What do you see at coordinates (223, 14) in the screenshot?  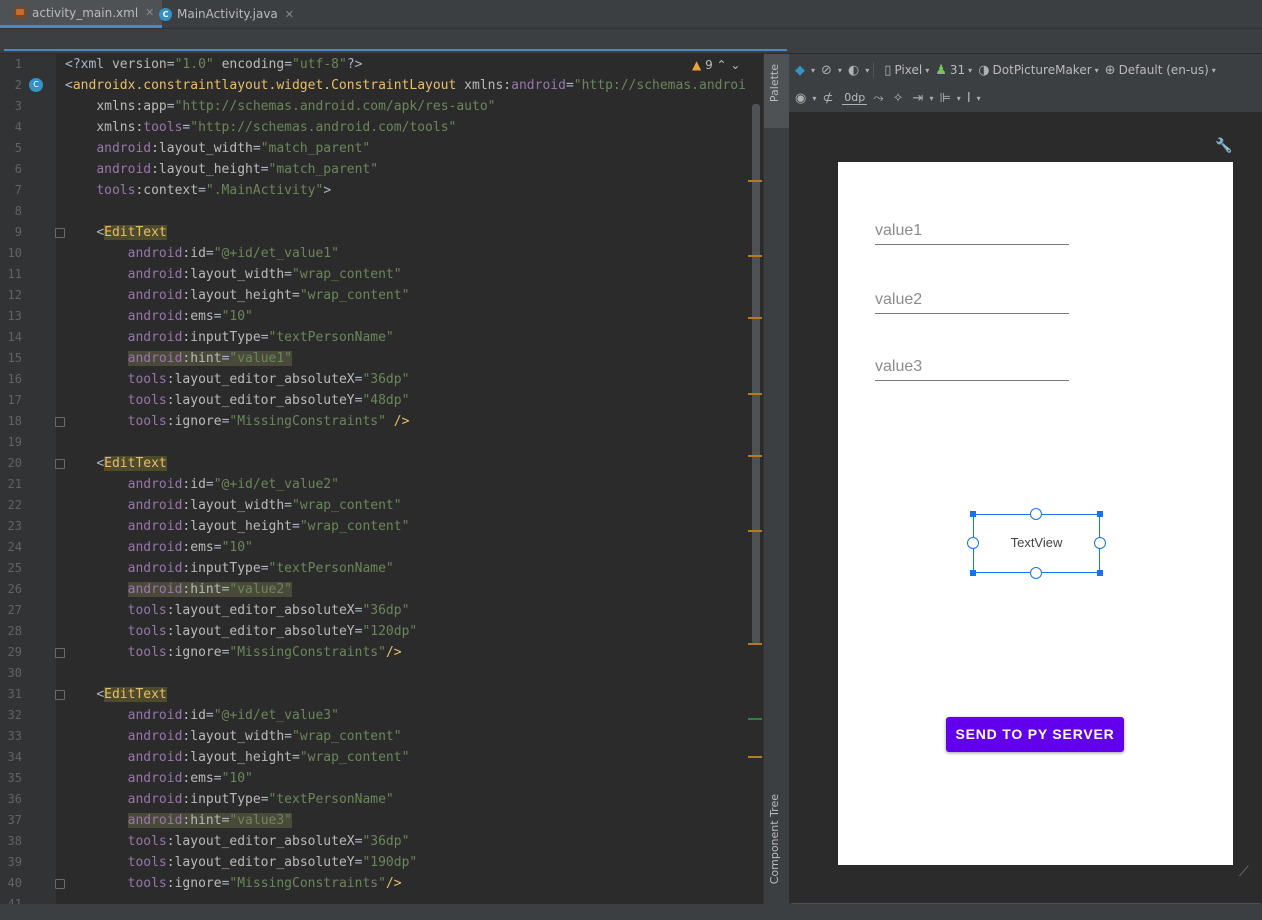 I see `tab-main-activity-java: C MainActivity.java ✕` at bounding box center [223, 14].